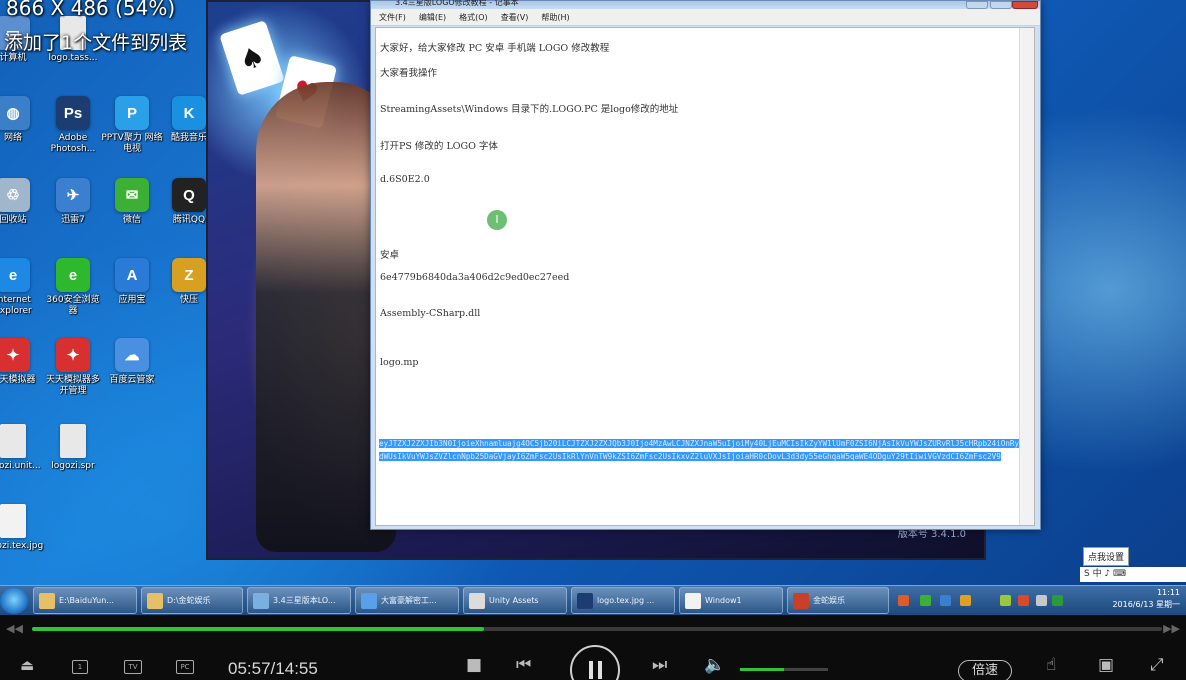  What do you see at coordinates (1106, 556) in the screenshot?
I see `tray-settings-popup: 点我设置` at bounding box center [1106, 556].